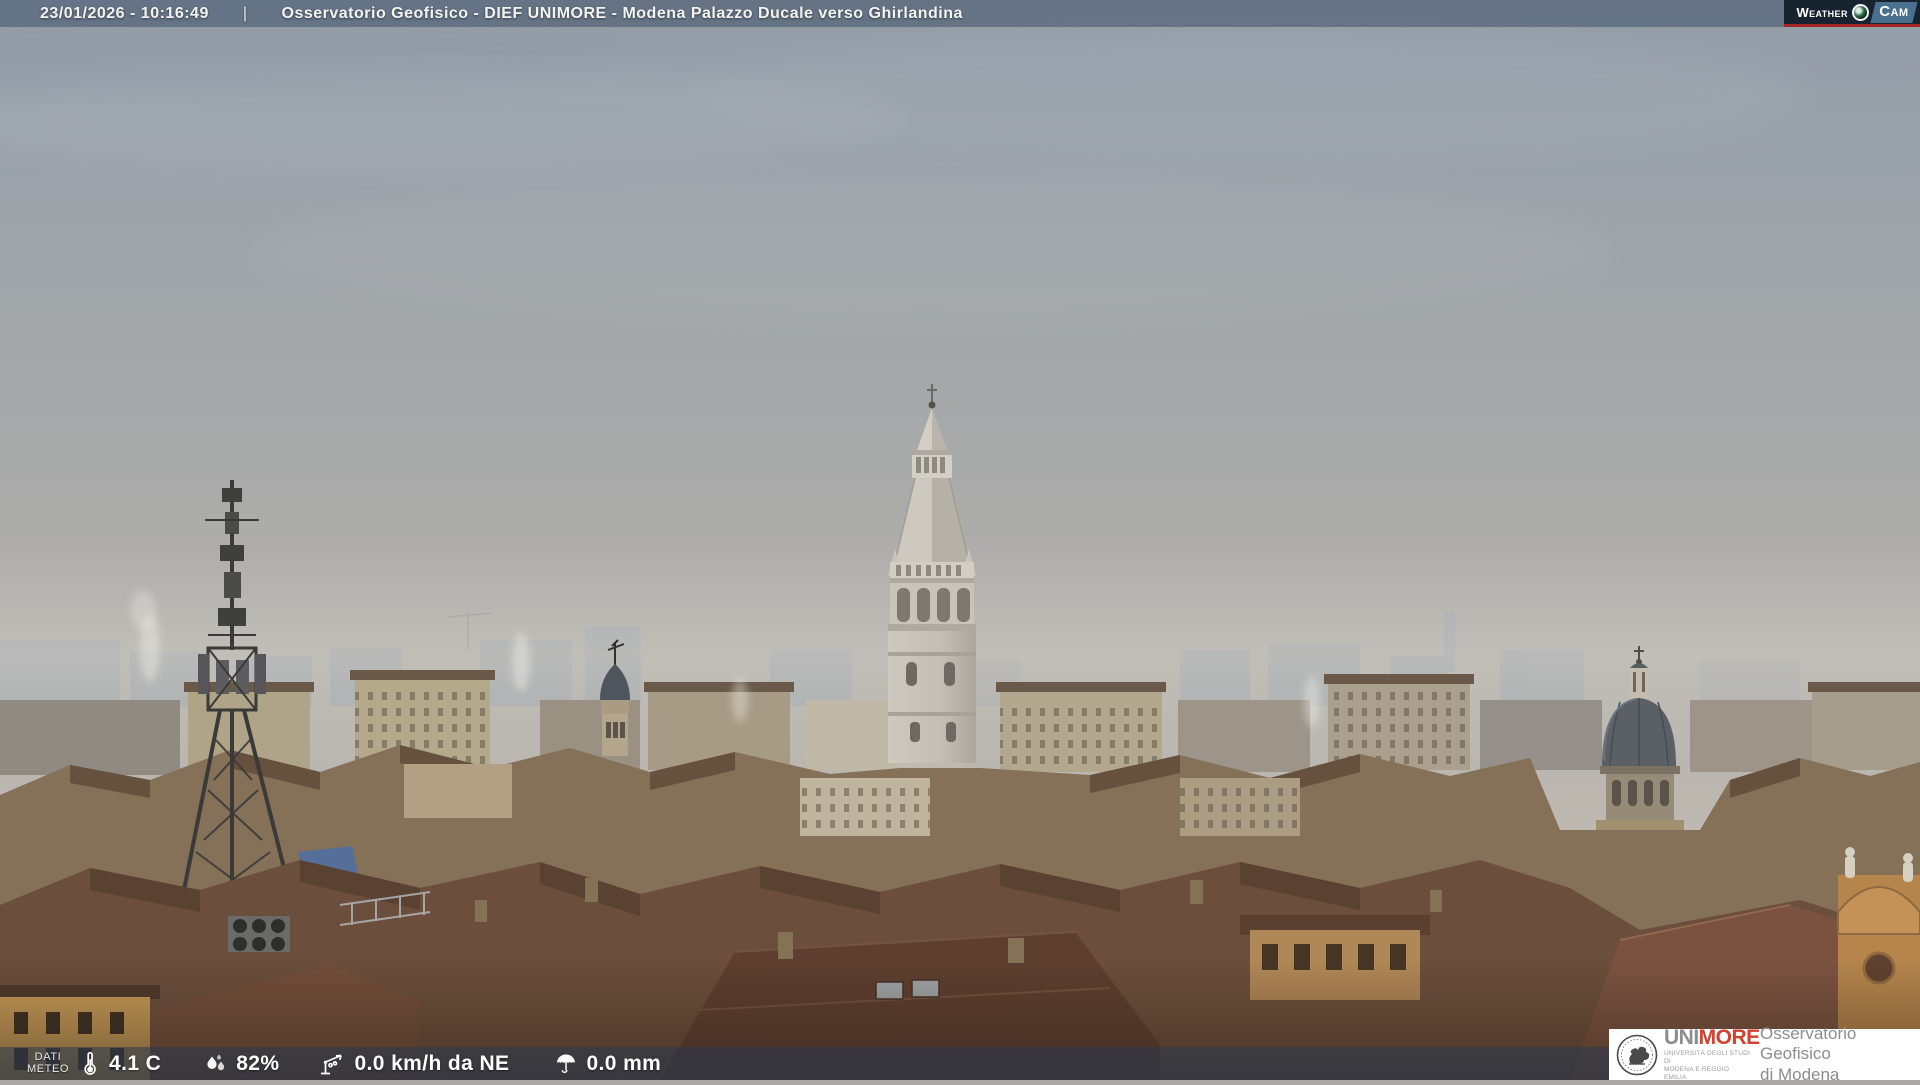 This screenshot has width=1920, height=1085. What do you see at coordinates (1729, 1037) in the screenshot?
I see `unimore-more-text: MORE` at bounding box center [1729, 1037].